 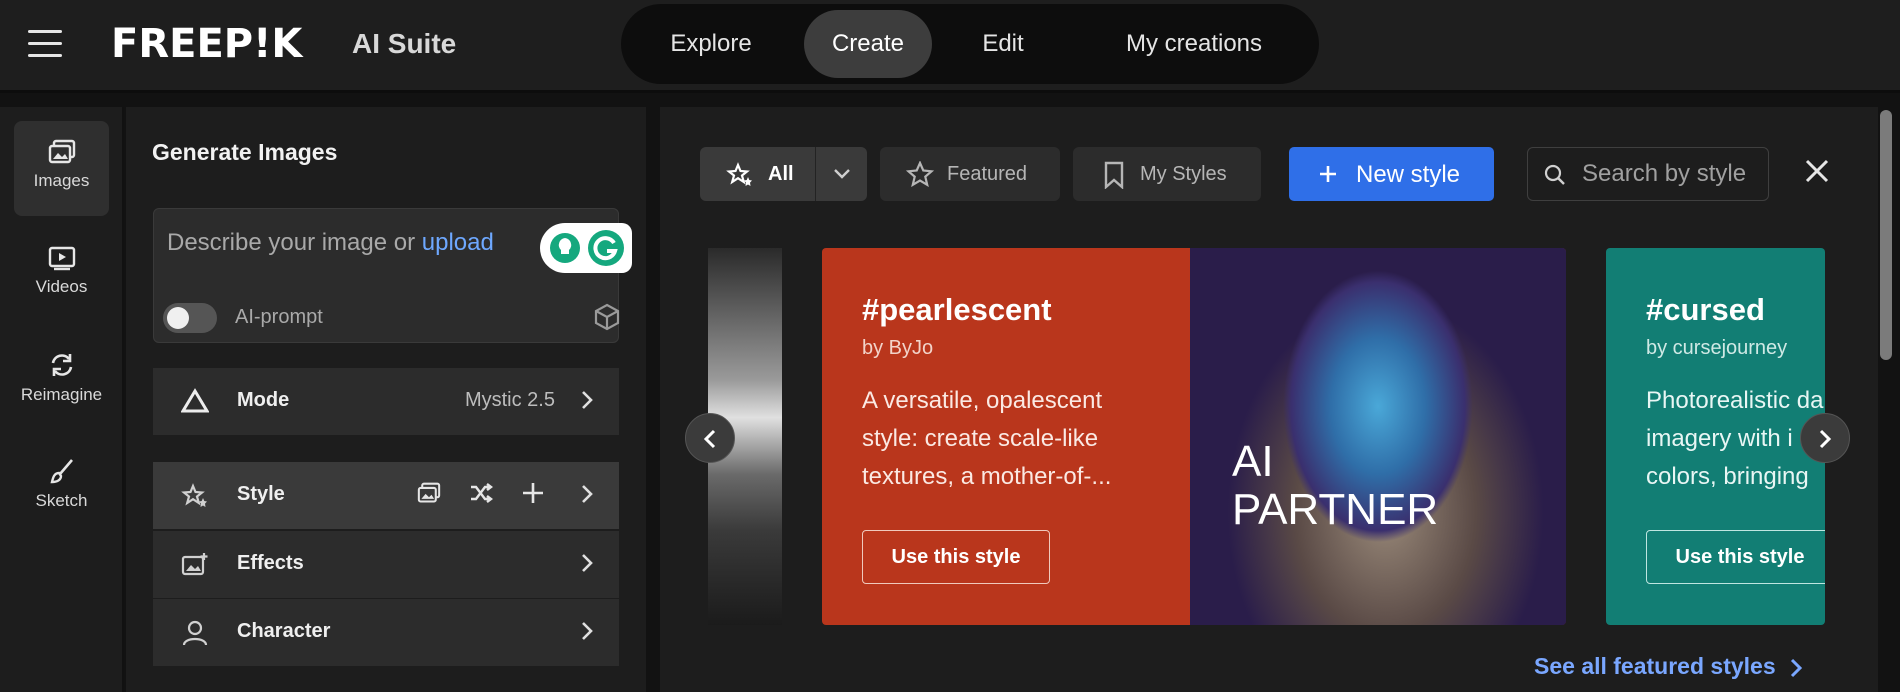 I want to click on nav-edit: Edit, so click(x=1003, y=44).